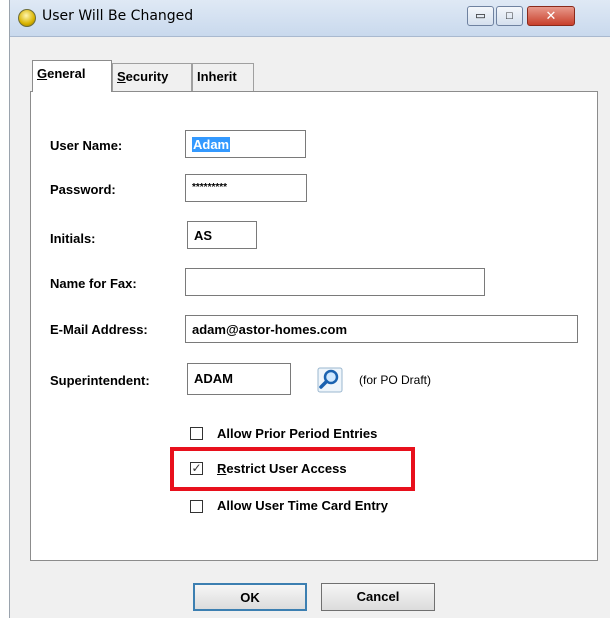 The height and width of the screenshot is (618, 612). What do you see at coordinates (100, 380) in the screenshot?
I see `superintendent-label: Superintendent:` at bounding box center [100, 380].